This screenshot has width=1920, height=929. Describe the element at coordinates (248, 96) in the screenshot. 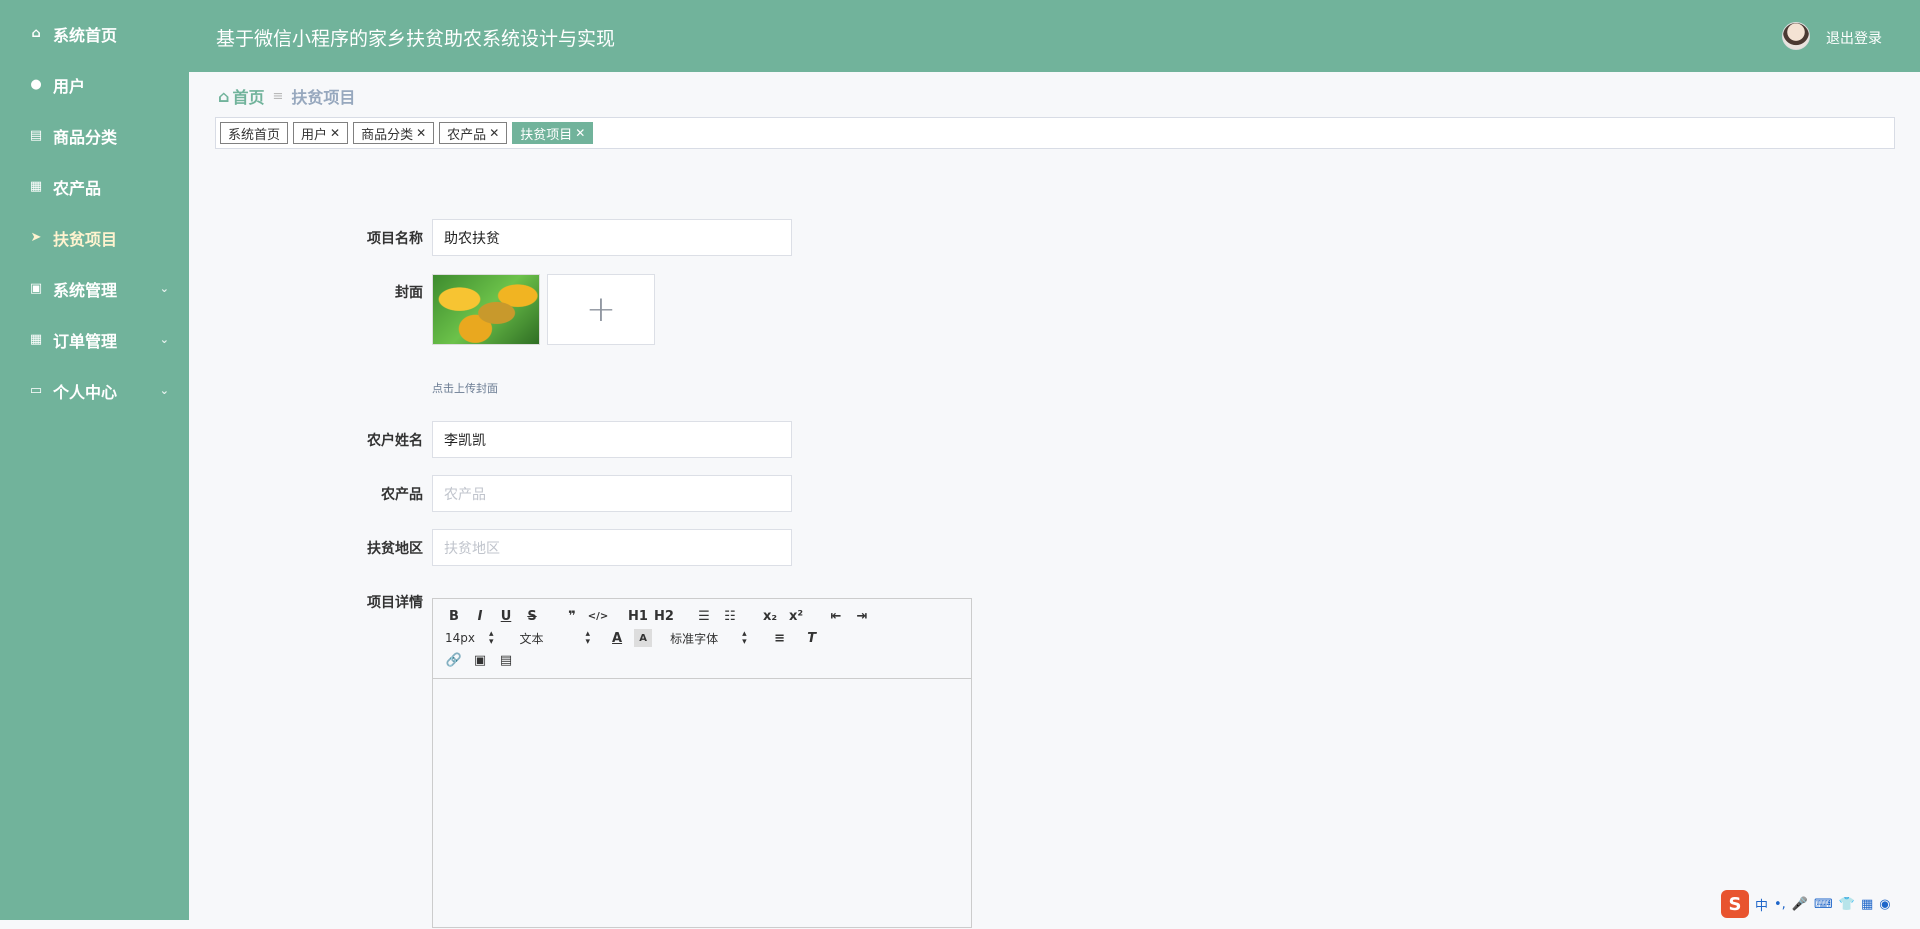

I see `breadcrumb-home: 首页` at that location.